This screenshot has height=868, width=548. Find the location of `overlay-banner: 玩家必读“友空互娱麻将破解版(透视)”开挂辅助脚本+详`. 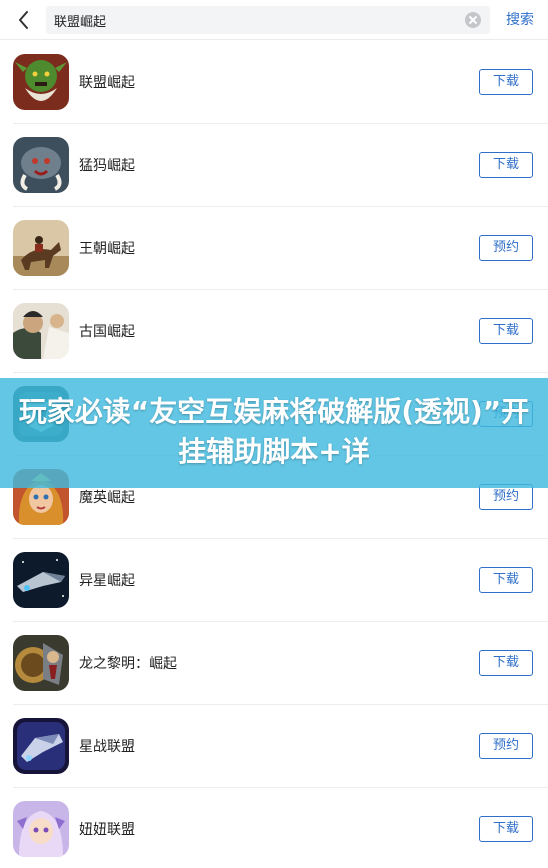

overlay-banner: 玩家必读“友空互娱麻将破解版(透视)”开挂辅助脚本+详 is located at coordinates (274, 433).